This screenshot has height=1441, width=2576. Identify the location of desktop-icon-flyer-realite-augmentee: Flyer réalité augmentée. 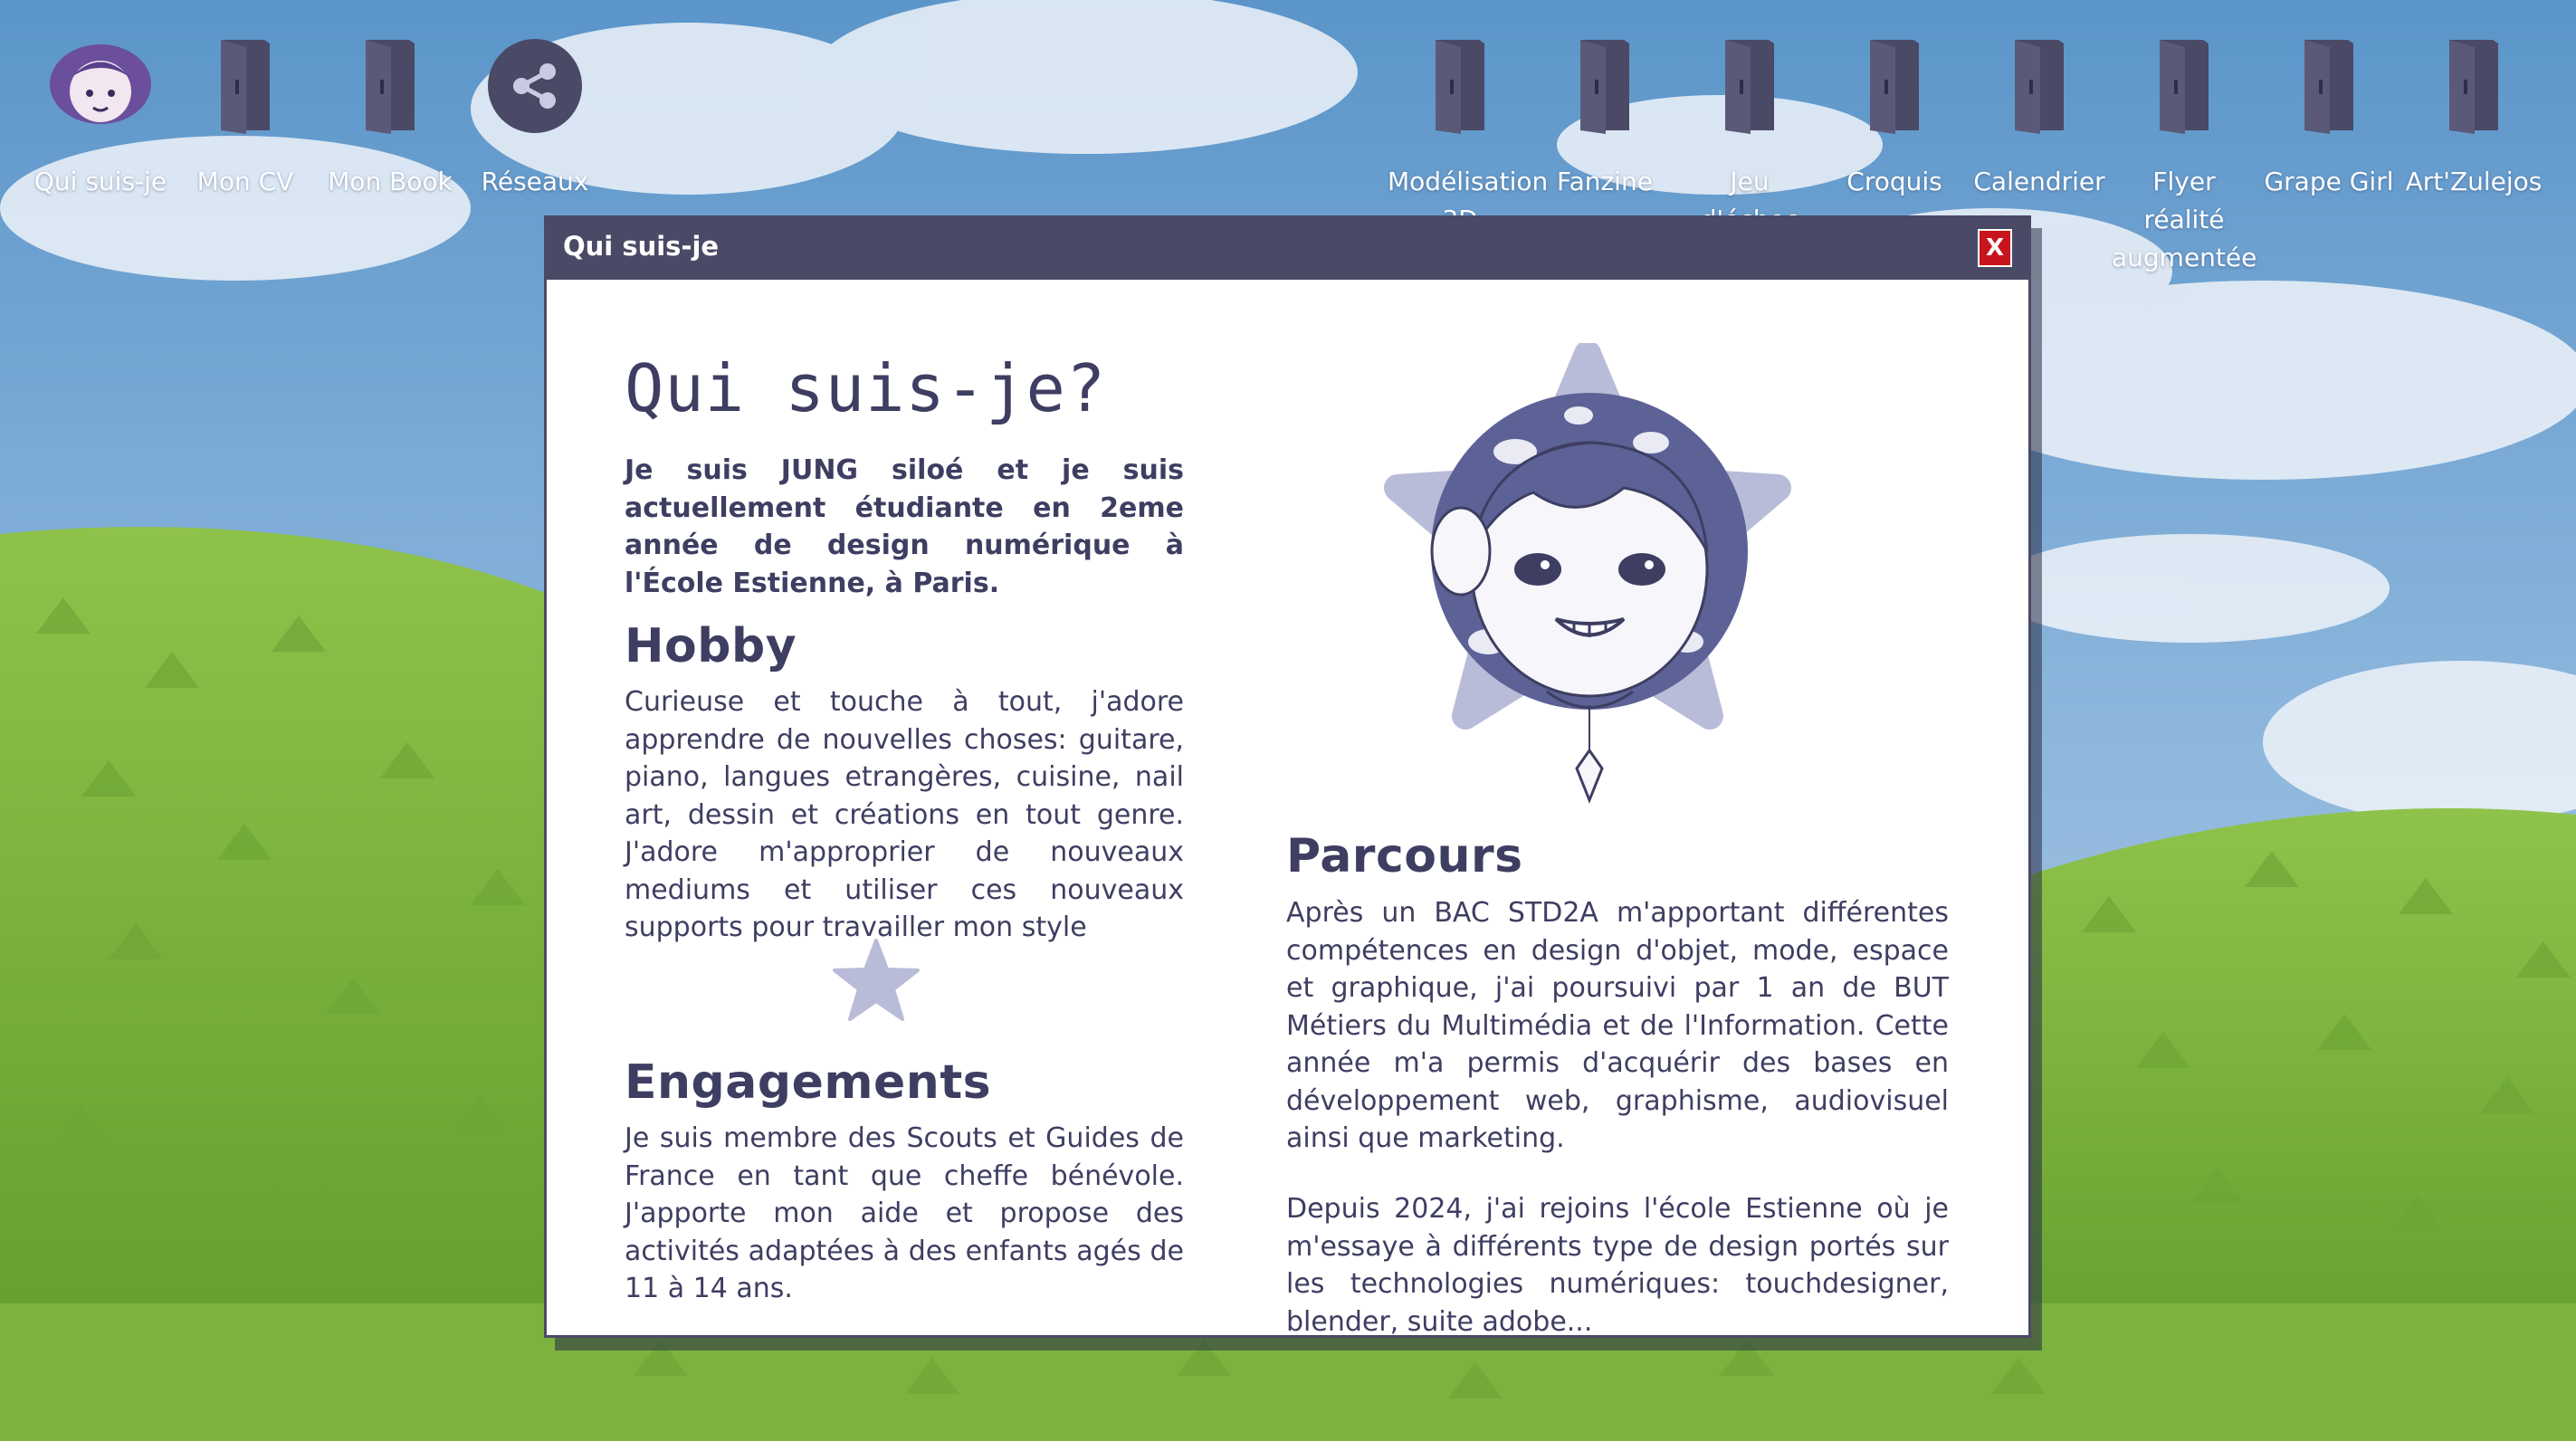
(2184, 152).